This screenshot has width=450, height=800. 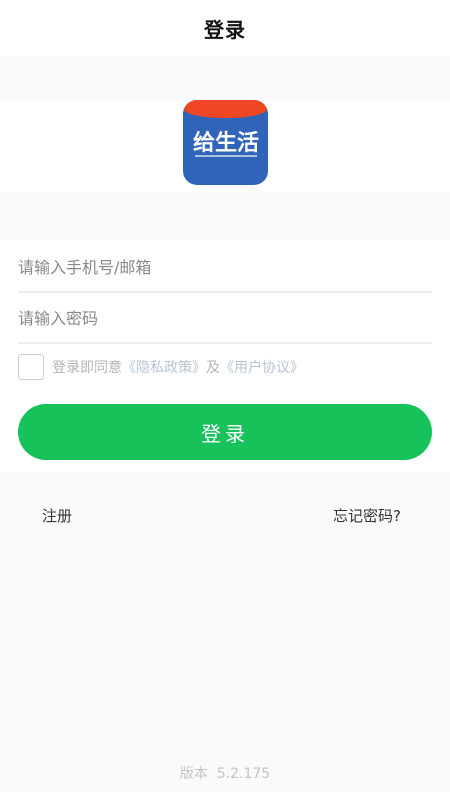 I want to click on app-logo: 给生活, so click(x=225, y=142).